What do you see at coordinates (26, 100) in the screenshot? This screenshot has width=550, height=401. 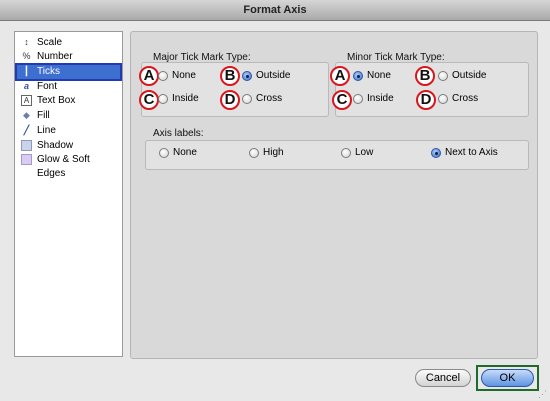 I see `textbox-icon: A` at bounding box center [26, 100].